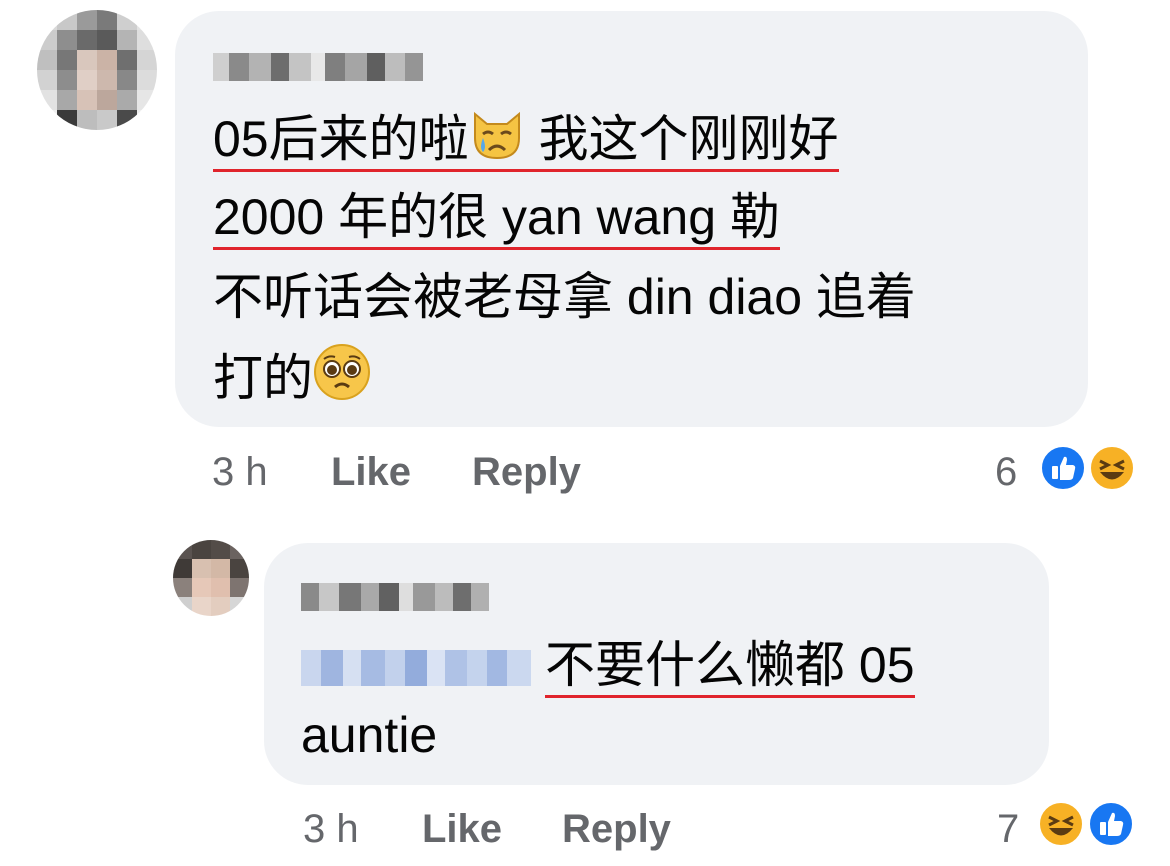 Image resolution: width=1170 pixels, height=866 pixels. Describe the element at coordinates (371, 472) in the screenshot. I see `like-button: Like` at that location.